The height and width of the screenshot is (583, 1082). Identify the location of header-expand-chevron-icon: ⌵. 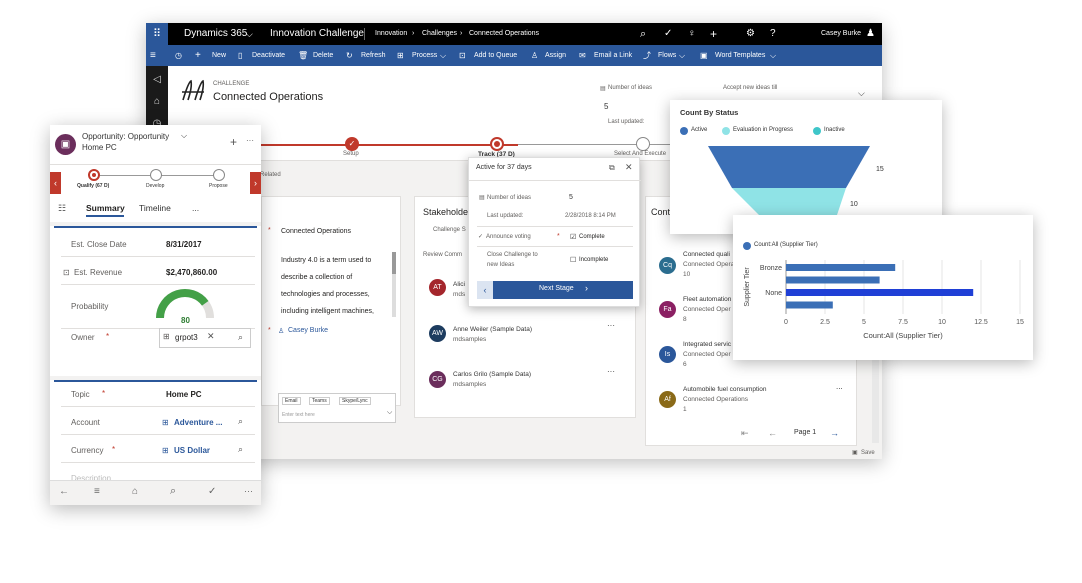
(861, 93).